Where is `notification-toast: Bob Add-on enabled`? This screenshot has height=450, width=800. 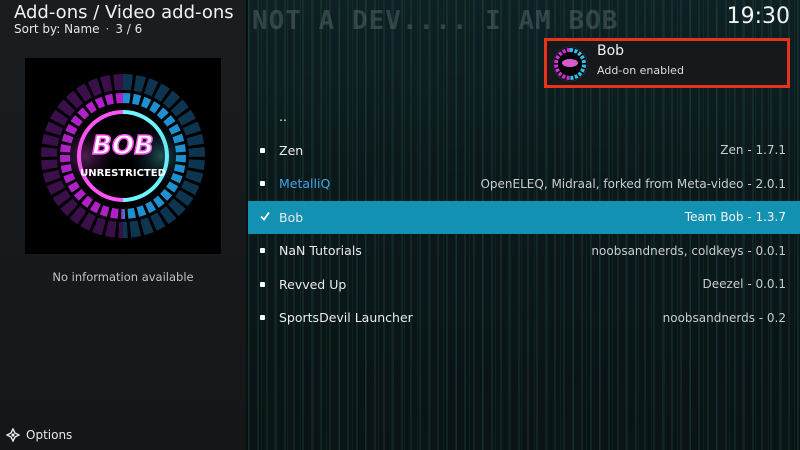
notification-toast: Bob Add-on enabled is located at coordinates (667, 63).